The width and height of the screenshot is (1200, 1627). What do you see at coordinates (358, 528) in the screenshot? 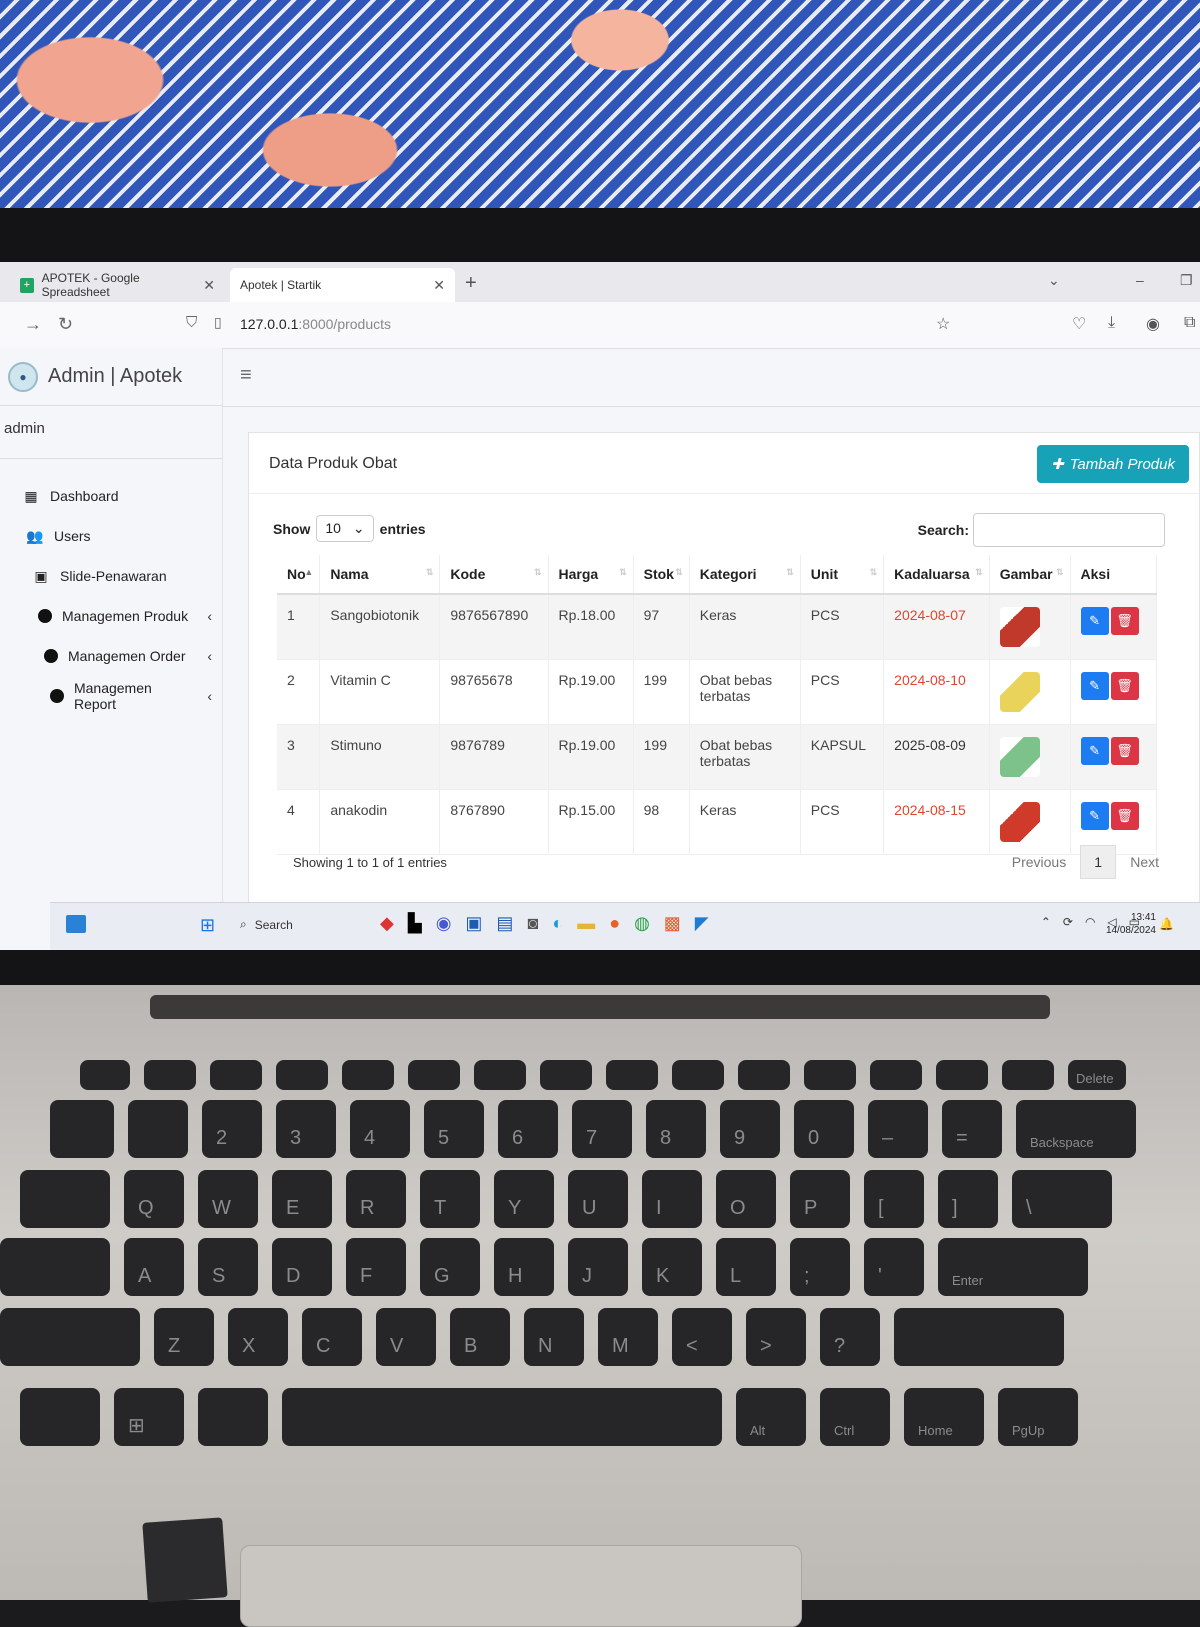
I see `chevron-down-icon: ⌄` at bounding box center [358, 528].